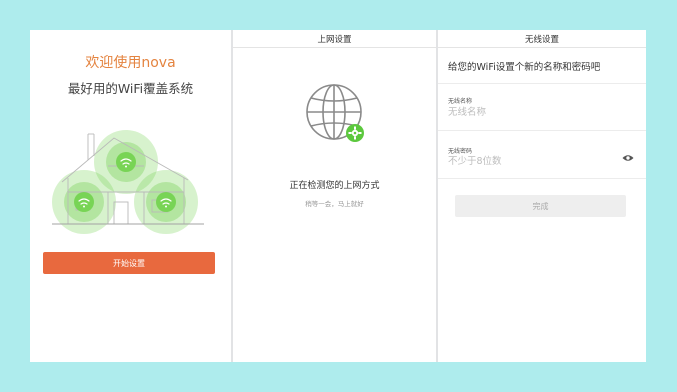 This screenshot has width=677, height=392. Describe the element at coordinates (533, 112) in the screenshot. I see `wifi-name-input` at that location.